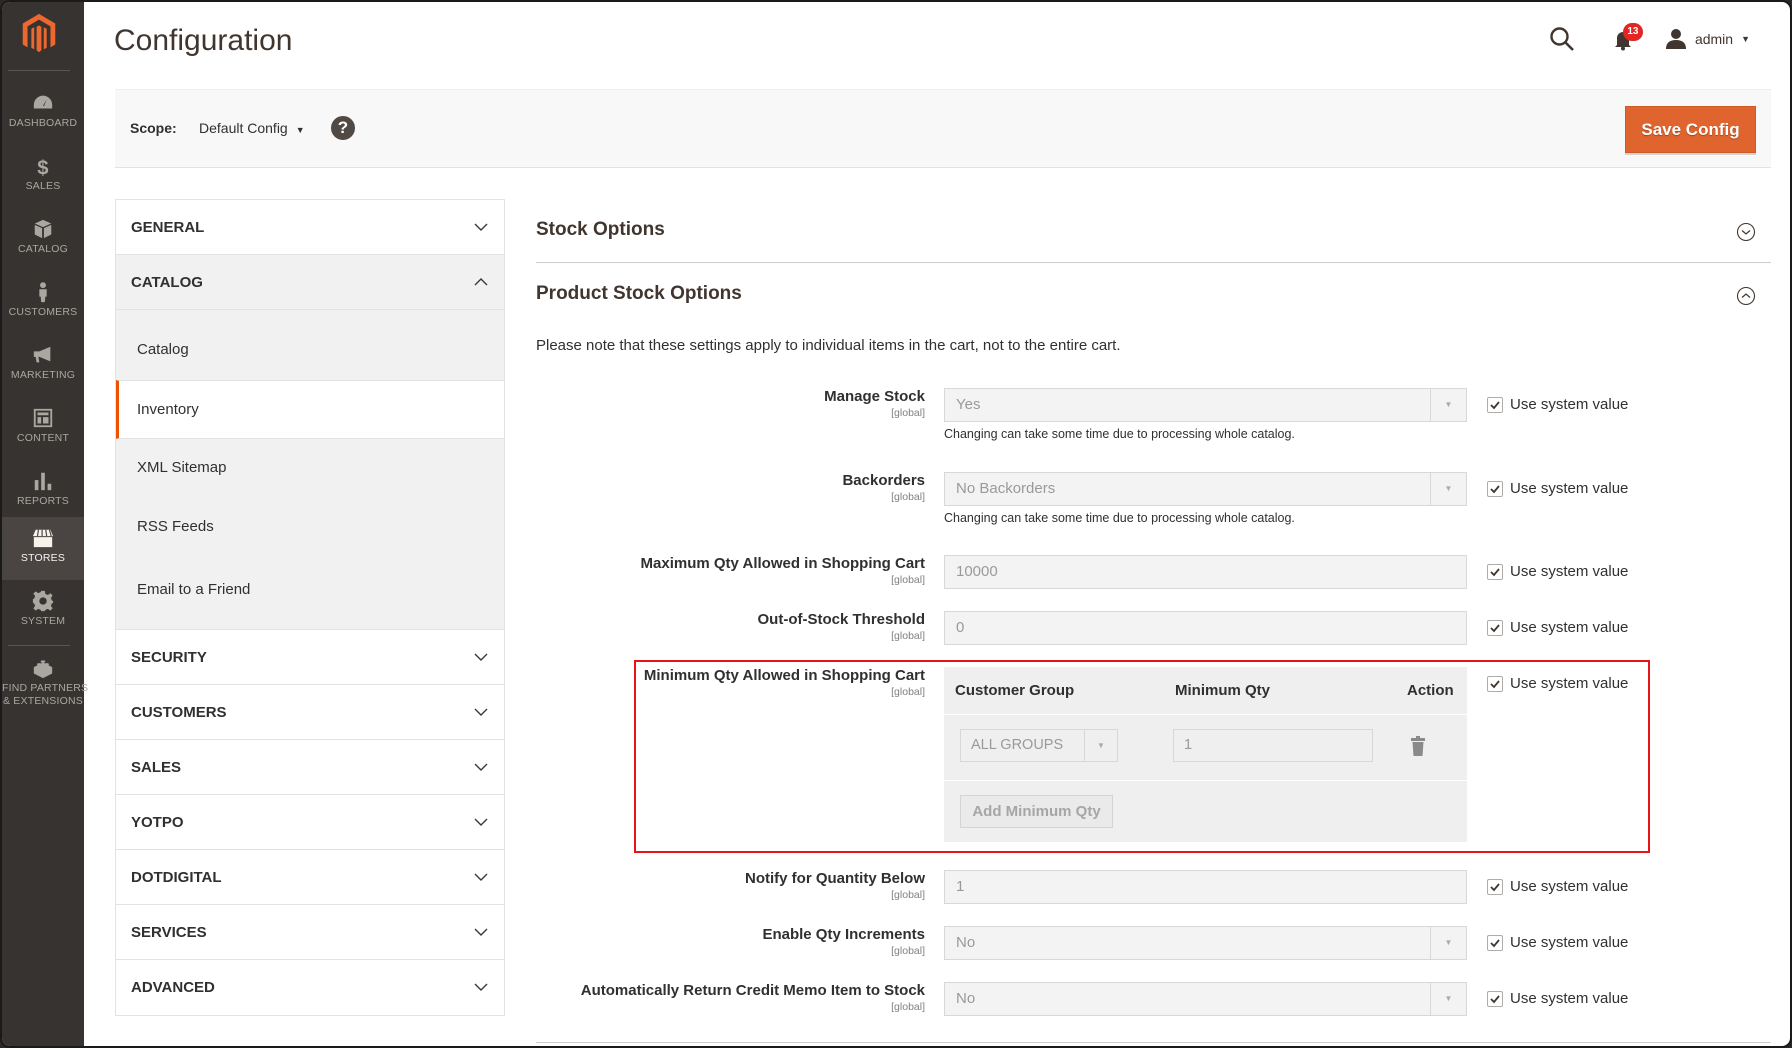  I want to click on config-tab-sales: SALES, so click(310, 767).